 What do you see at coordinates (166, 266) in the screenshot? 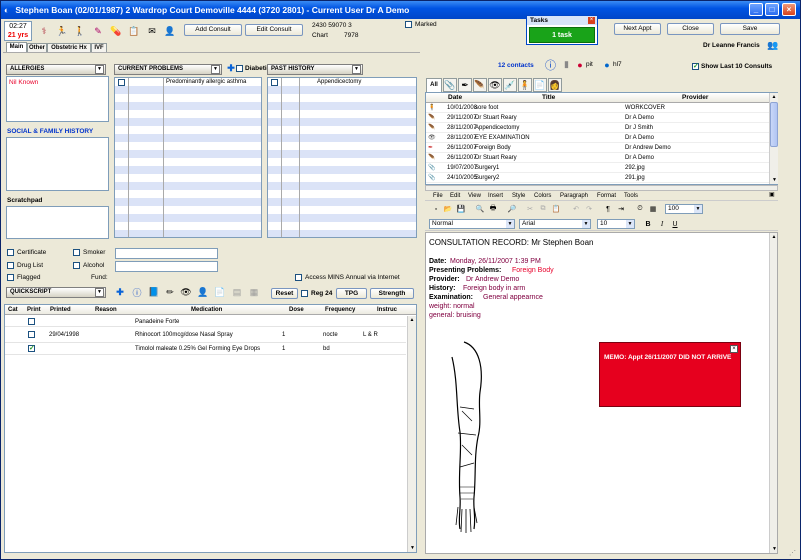
I see `alcohol-field` at bounding box center [166, 266].